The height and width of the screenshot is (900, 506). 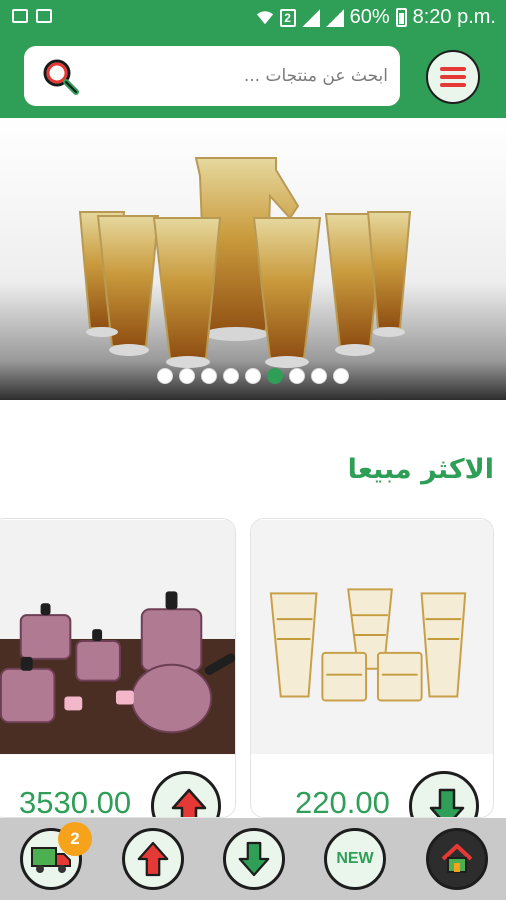 What do you see at coordinates (342, 801) in the screenshot?
I see `product-price: 220.00` at bounding box center [342, 801].